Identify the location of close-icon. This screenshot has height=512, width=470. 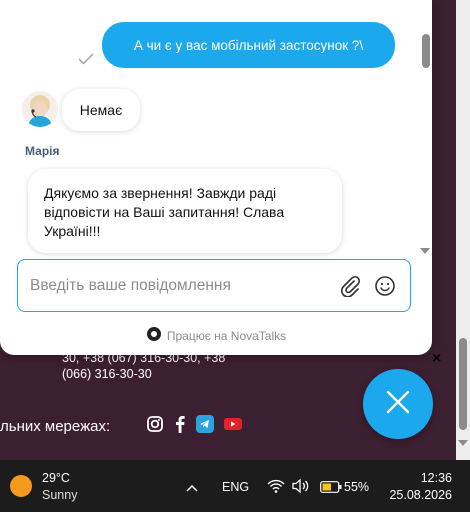
(398, 404).